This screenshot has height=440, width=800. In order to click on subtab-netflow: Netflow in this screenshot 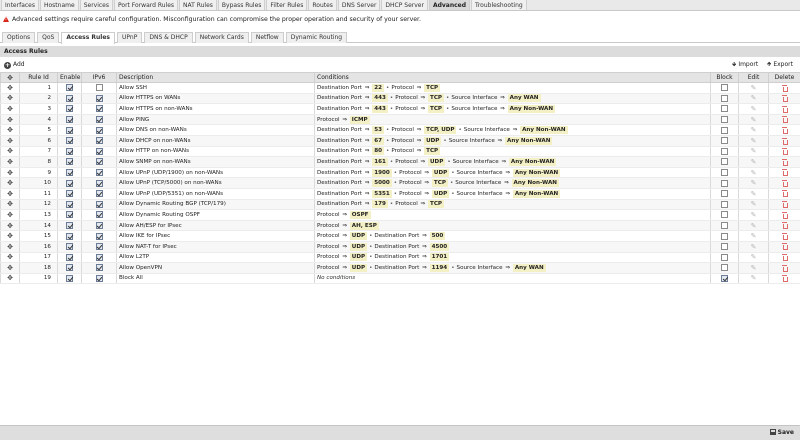, I will do `click(267, 37)`.